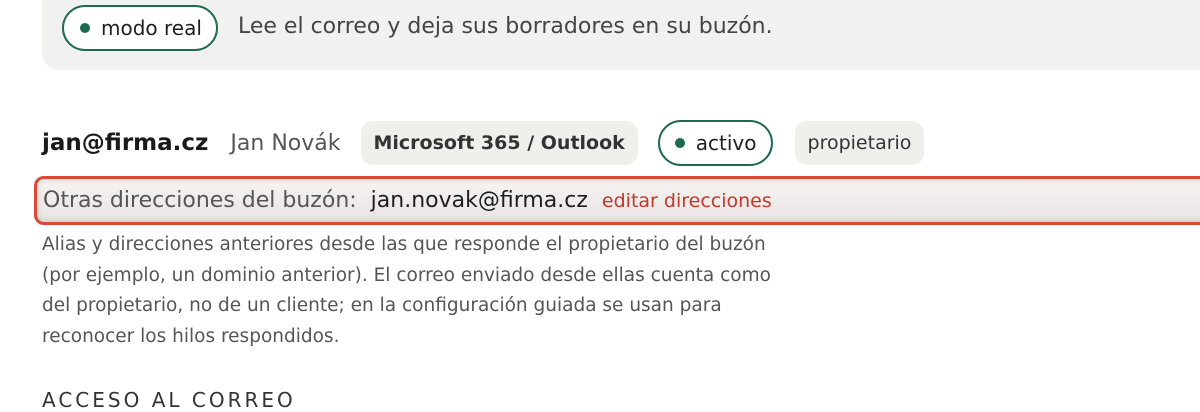 The image size is (1200, 412). What do you see at coordinates (479, 200) in the screenshot?
I see `alias-address: jan.novak@firma.cz` at bounding box center [479, 200].